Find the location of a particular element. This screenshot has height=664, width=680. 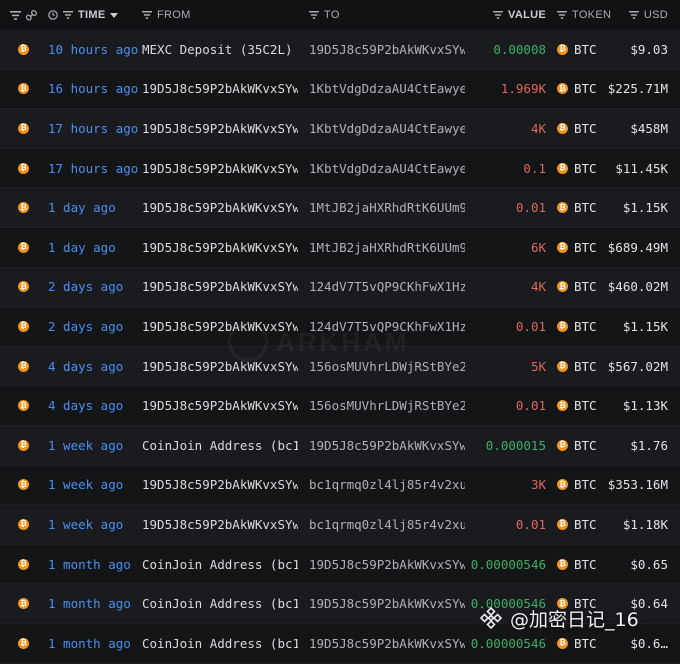

usd-amount: $353.16M is located at coordinates (637, 485).